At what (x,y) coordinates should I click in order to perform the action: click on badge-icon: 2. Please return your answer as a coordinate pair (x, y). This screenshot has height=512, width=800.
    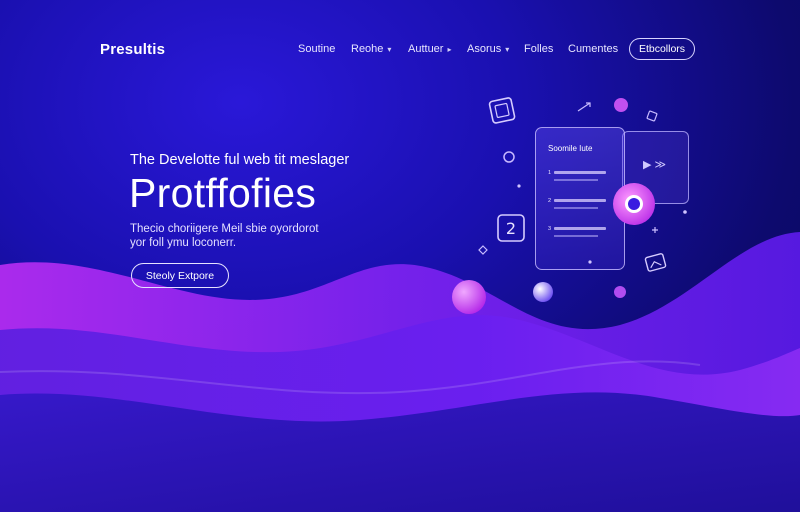
    Looking at the image, I should click on (511, 228).